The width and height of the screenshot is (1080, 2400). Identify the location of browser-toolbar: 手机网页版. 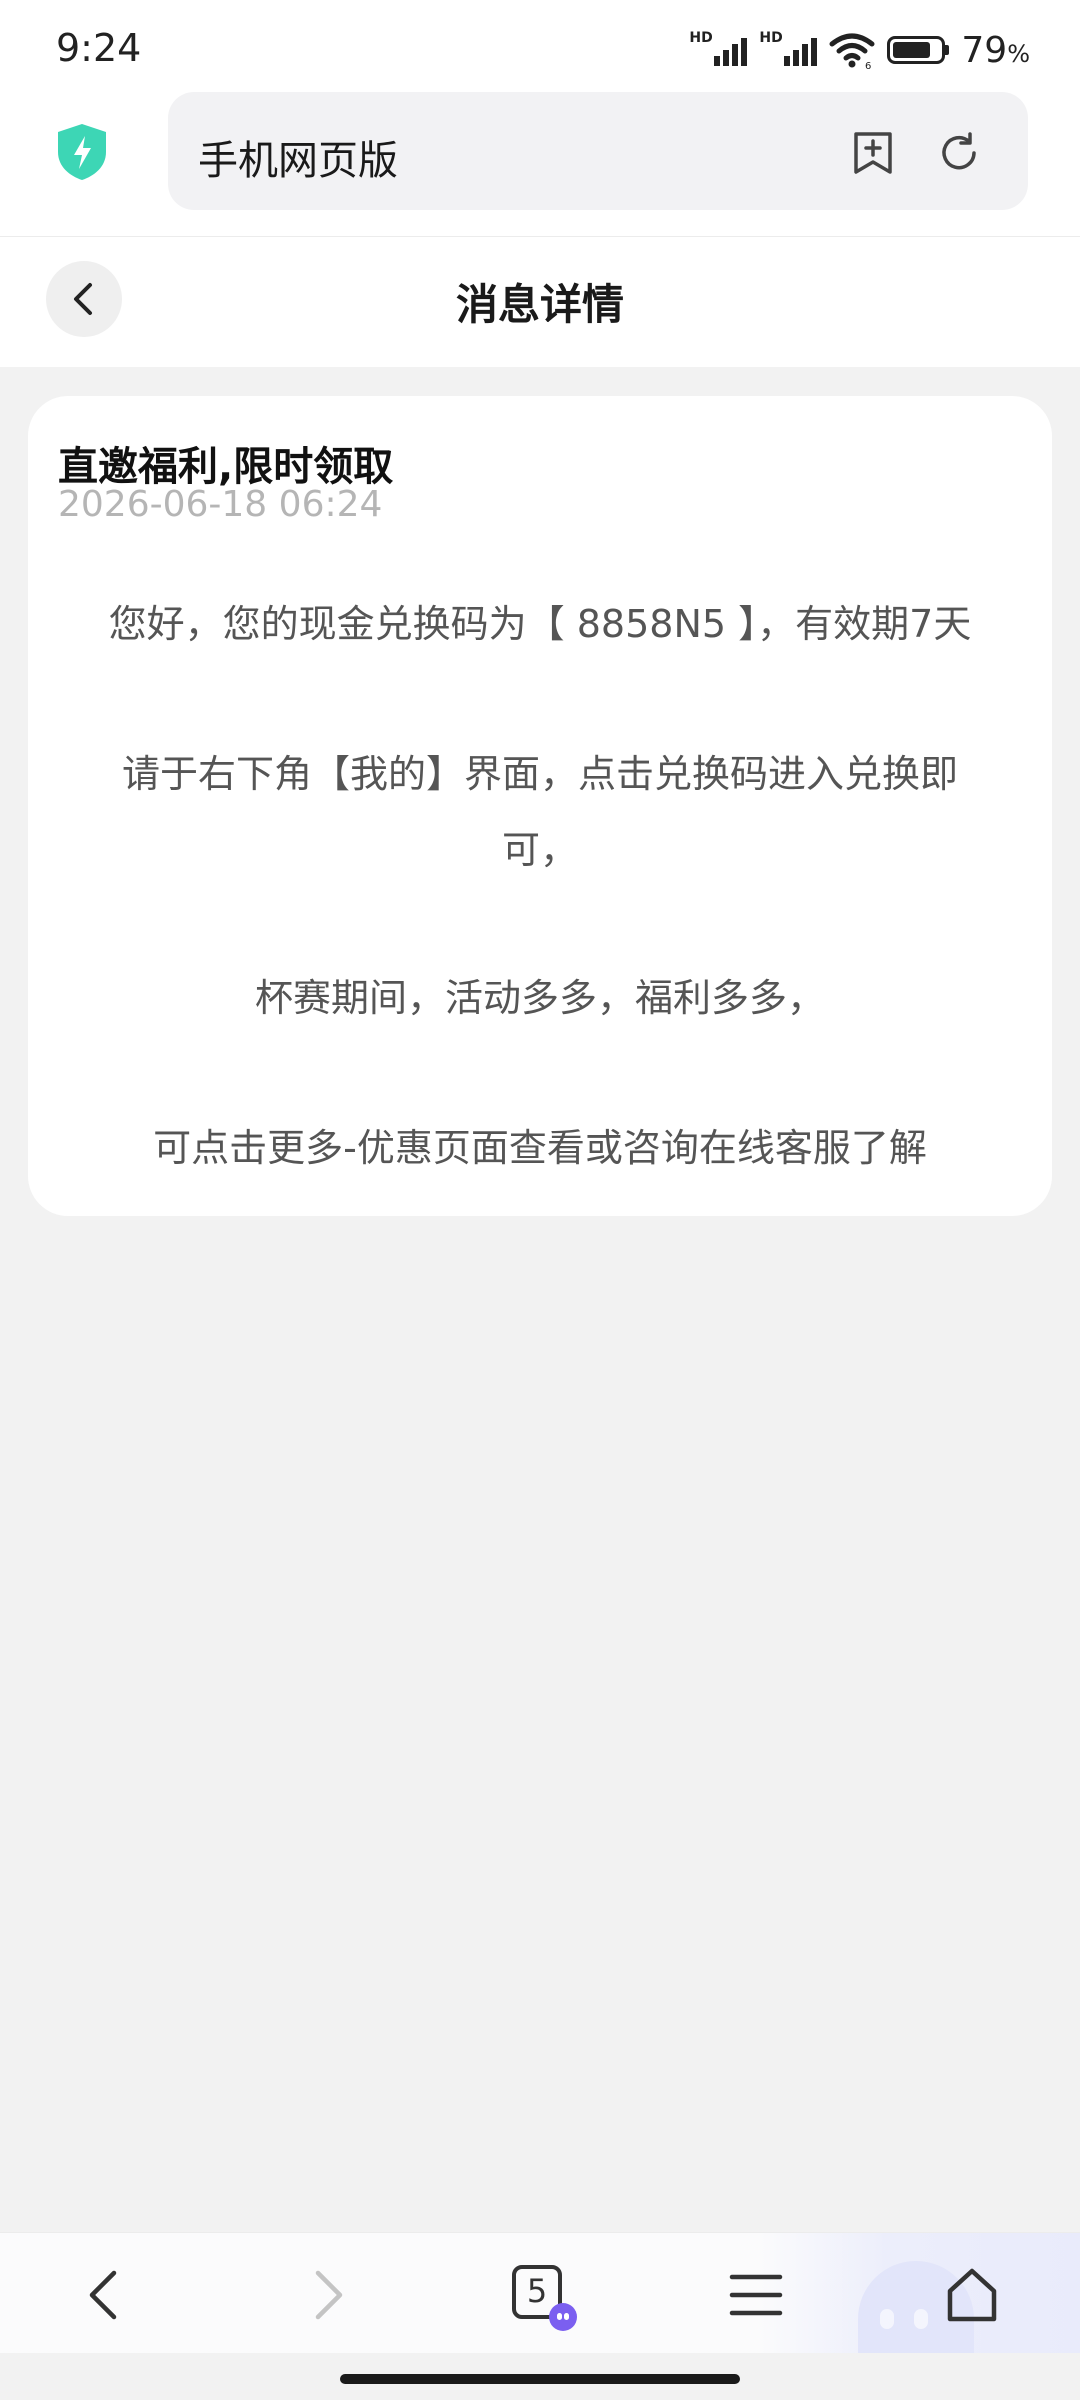
(540, 162).